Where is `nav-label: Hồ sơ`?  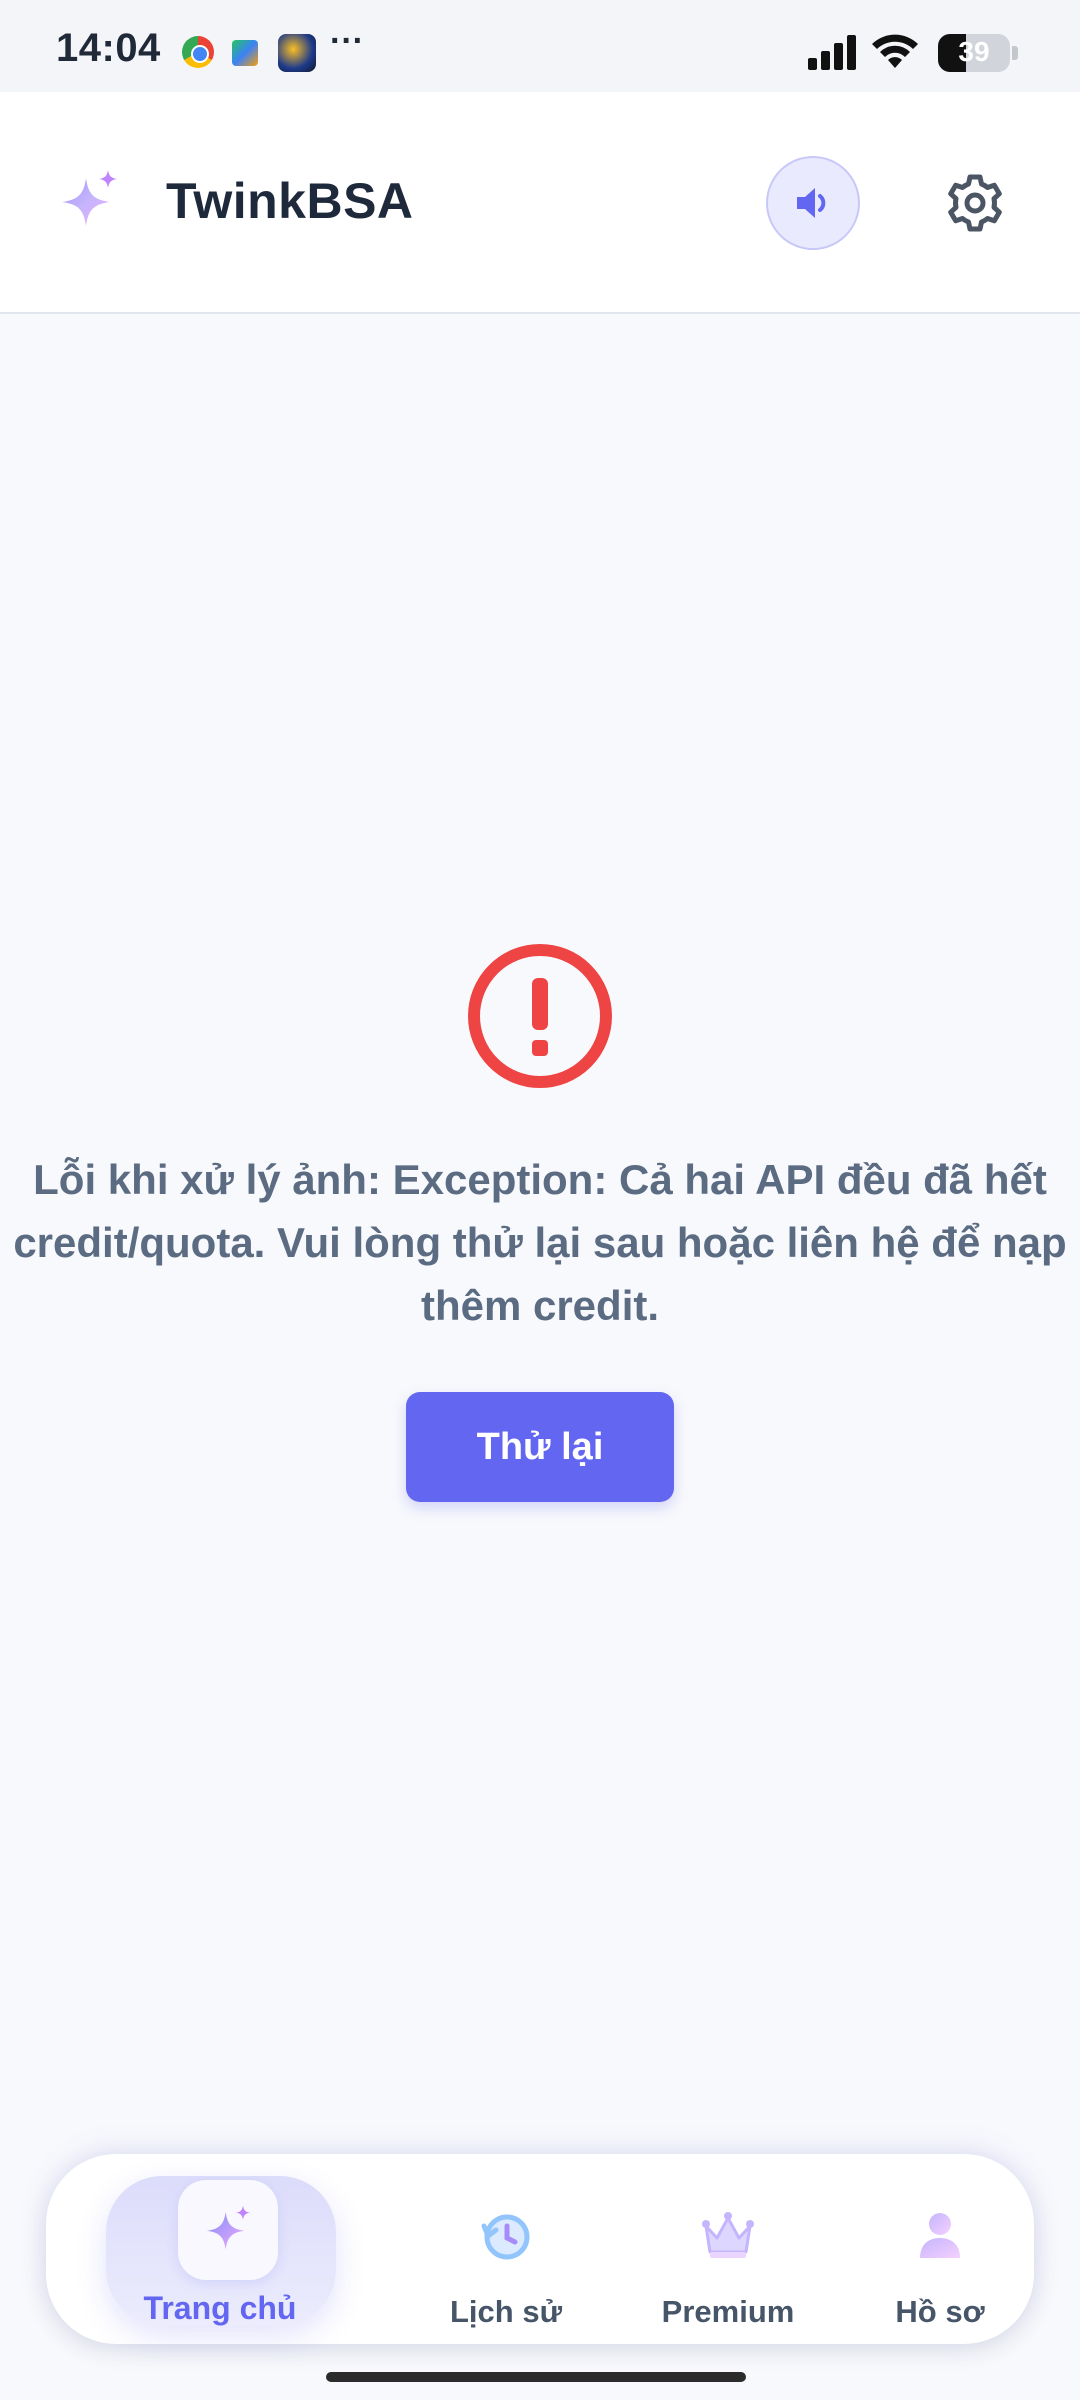
nav-label: Hồ sơ is located at coordinates (940, 2311).